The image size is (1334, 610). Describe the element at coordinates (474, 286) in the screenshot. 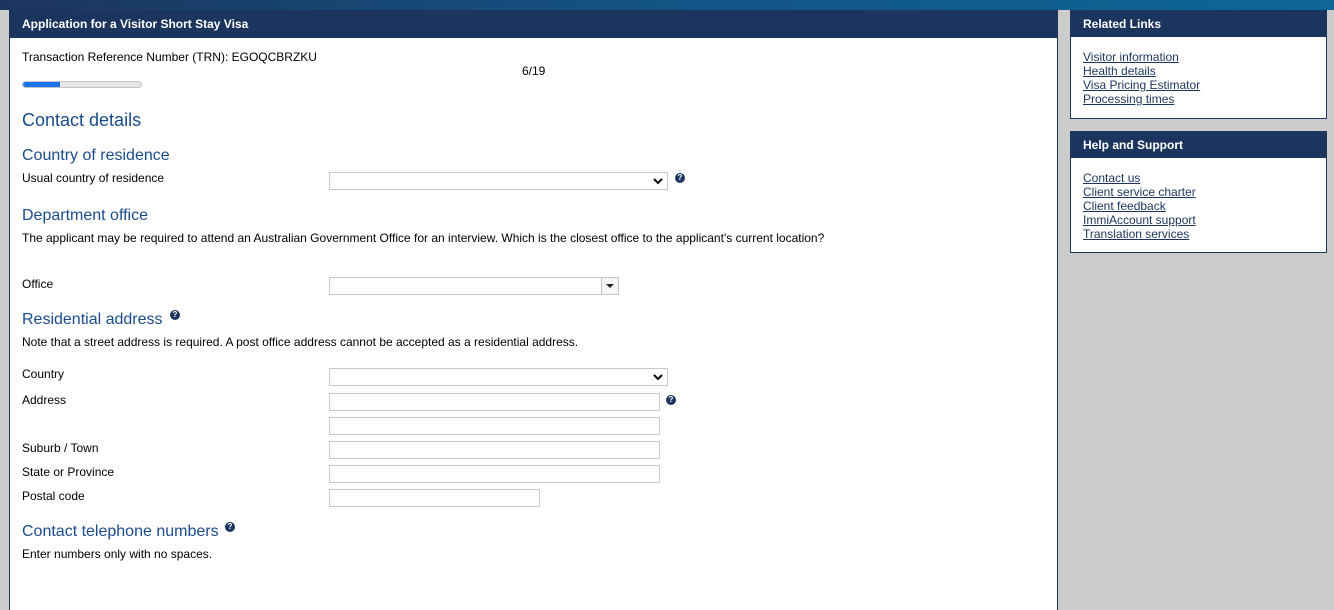

I see `office-combobox` at that location.